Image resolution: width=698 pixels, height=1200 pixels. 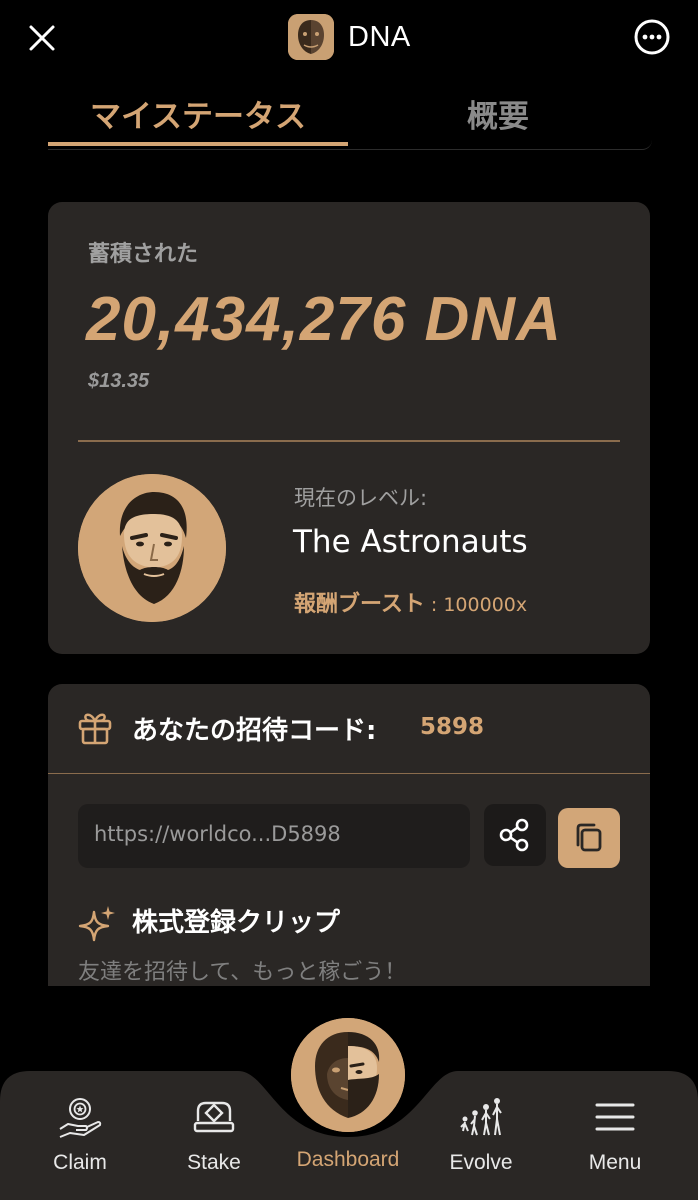 What do you see at coordinates (80, 1162) in the screenshot?
I see `nav-claim-label: Claim` at bounding box center [80, 1162].